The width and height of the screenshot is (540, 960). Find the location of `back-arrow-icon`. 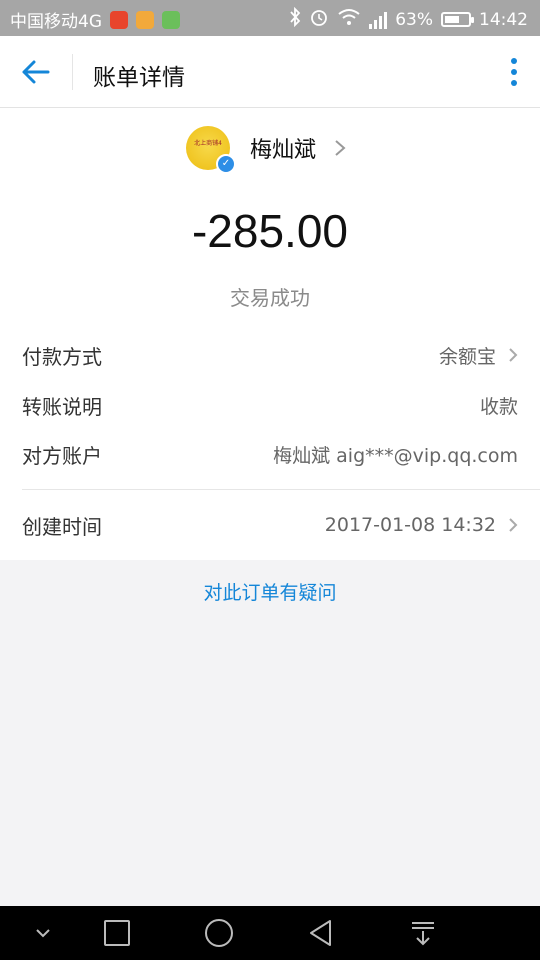

back-arrow-icon is located at coordinates (36, 72).